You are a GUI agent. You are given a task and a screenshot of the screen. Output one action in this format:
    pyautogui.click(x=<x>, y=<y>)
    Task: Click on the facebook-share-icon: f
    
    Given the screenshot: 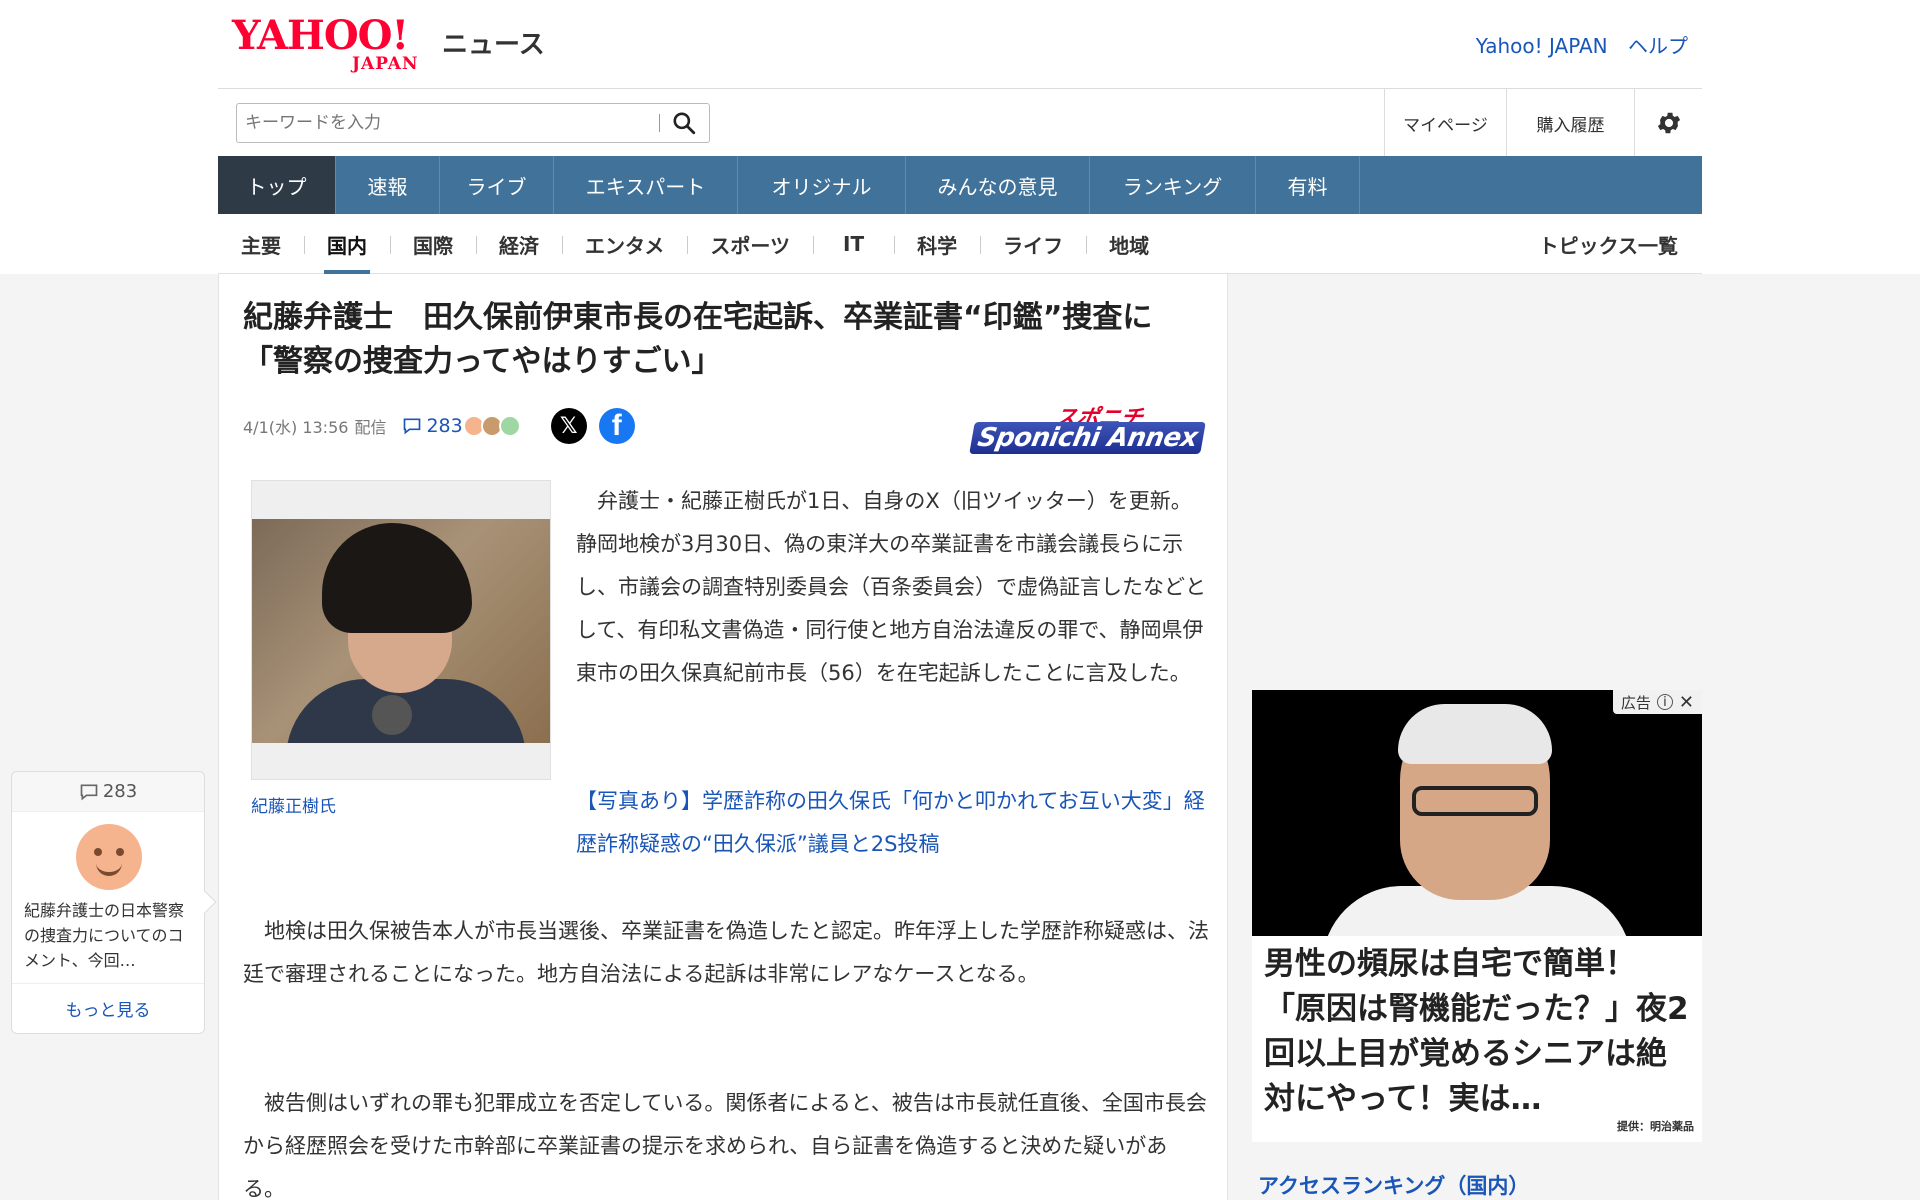 What is the action you would take?
    pyautogui.click(x=616, y=426)
    